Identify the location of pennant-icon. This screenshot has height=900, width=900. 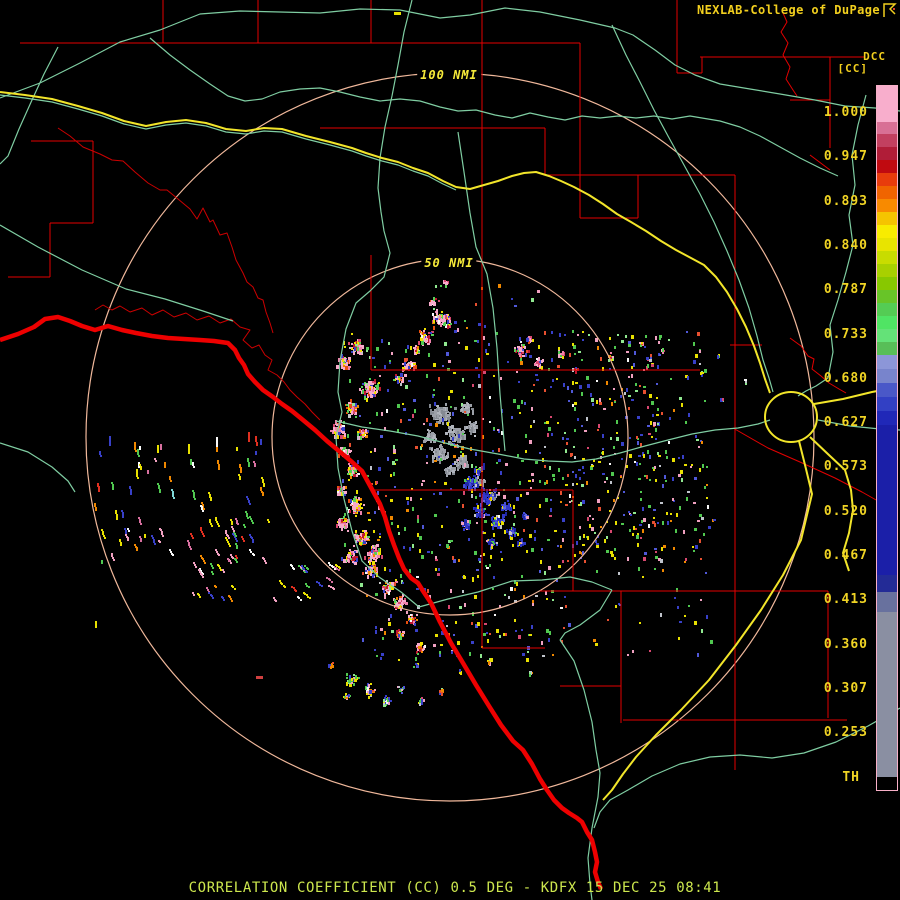
(890, 10).